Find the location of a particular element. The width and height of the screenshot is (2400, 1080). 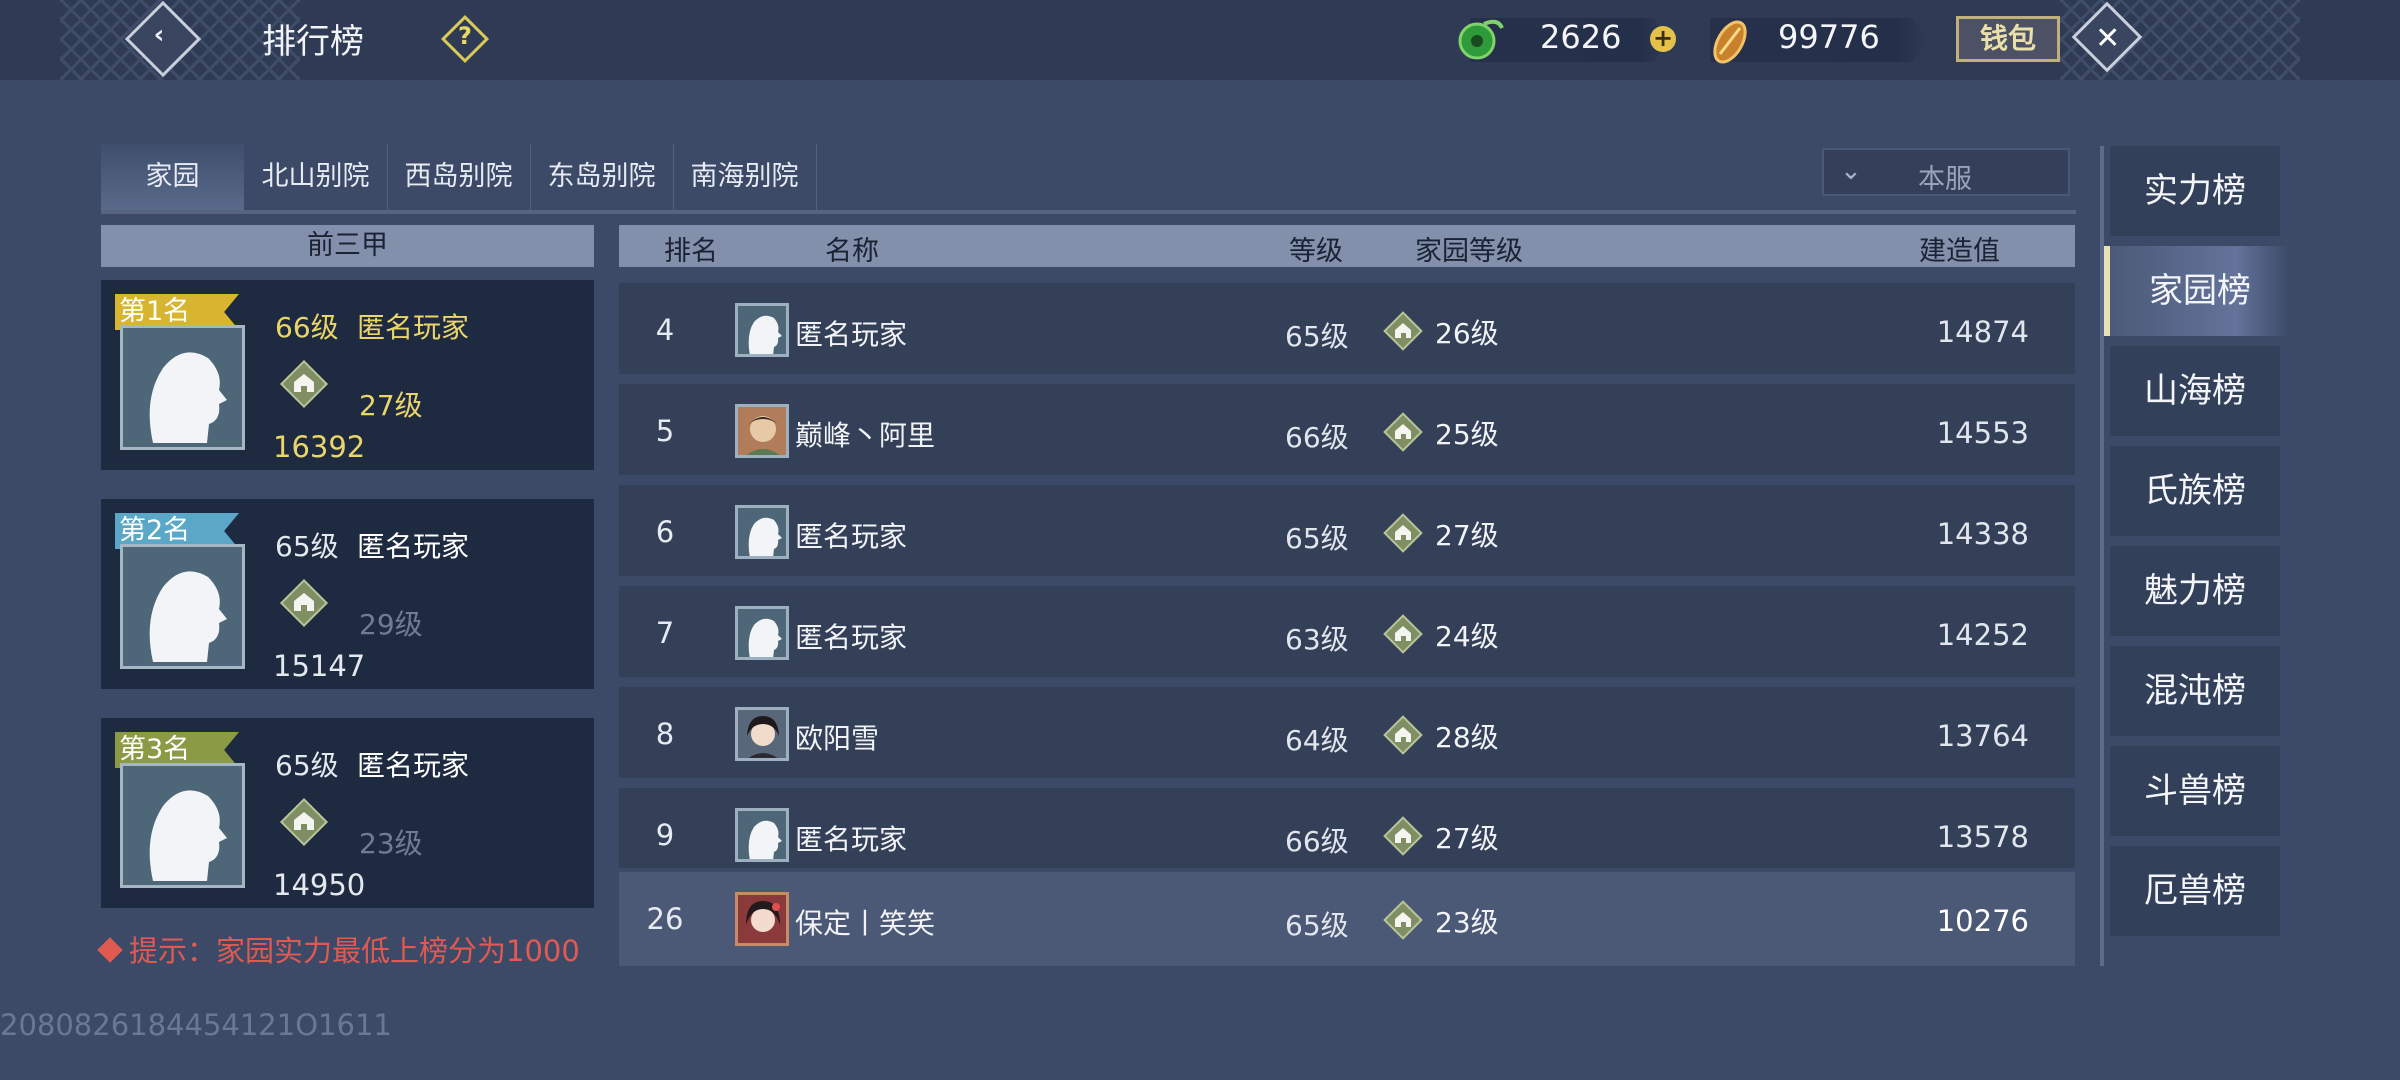

add-currency-button: + is located at coordinates (1663, 39).